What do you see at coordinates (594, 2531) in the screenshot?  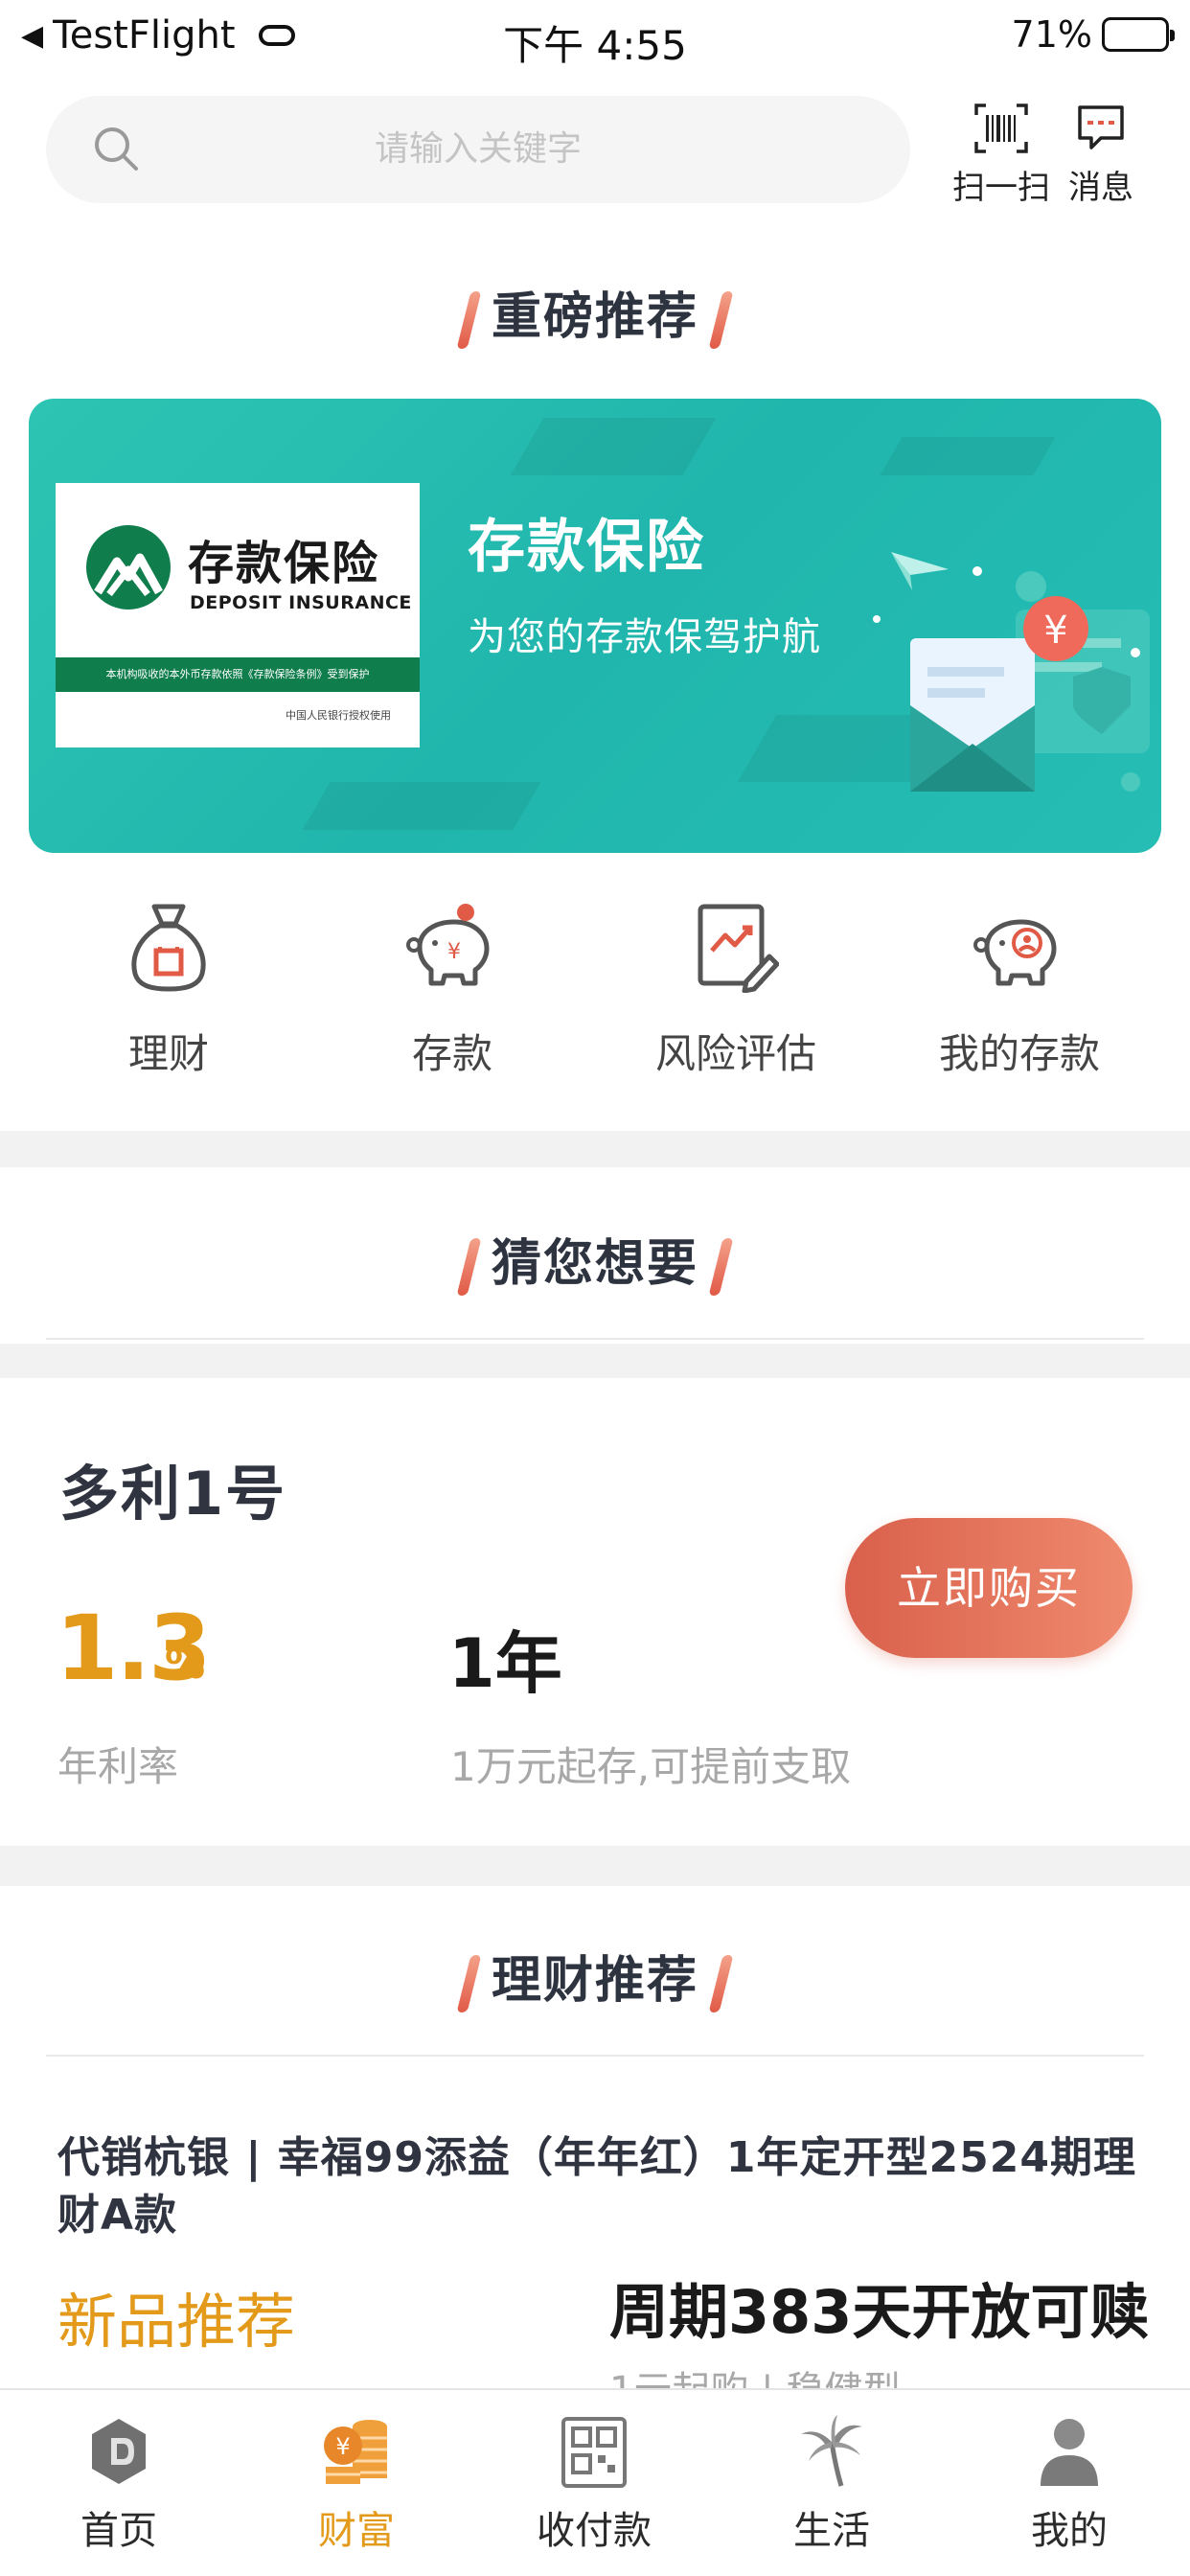 I see `tab-label: 收付款` at bounding box center [594, 2531].